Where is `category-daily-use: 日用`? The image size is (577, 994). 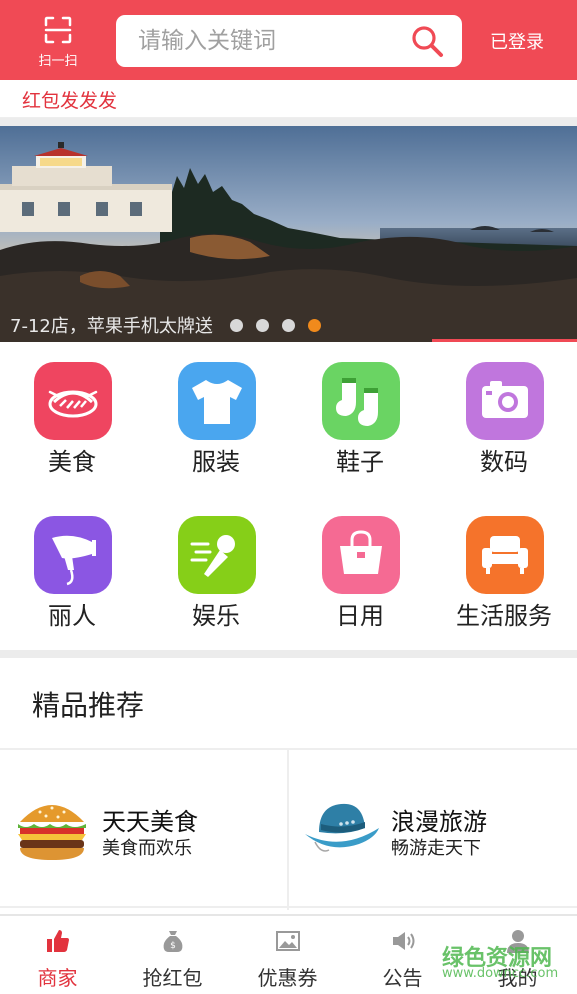 category-daily-use: 日用 is located at coordinates (360, 566).